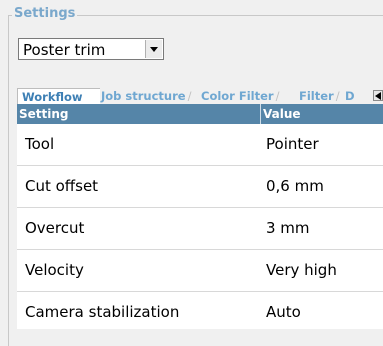 This screenshot has width=383, height=346. What do you see at coordinates (359, 96) in the screenshot?
I see `tab-truncated: D` at bounding box center [359, 96].